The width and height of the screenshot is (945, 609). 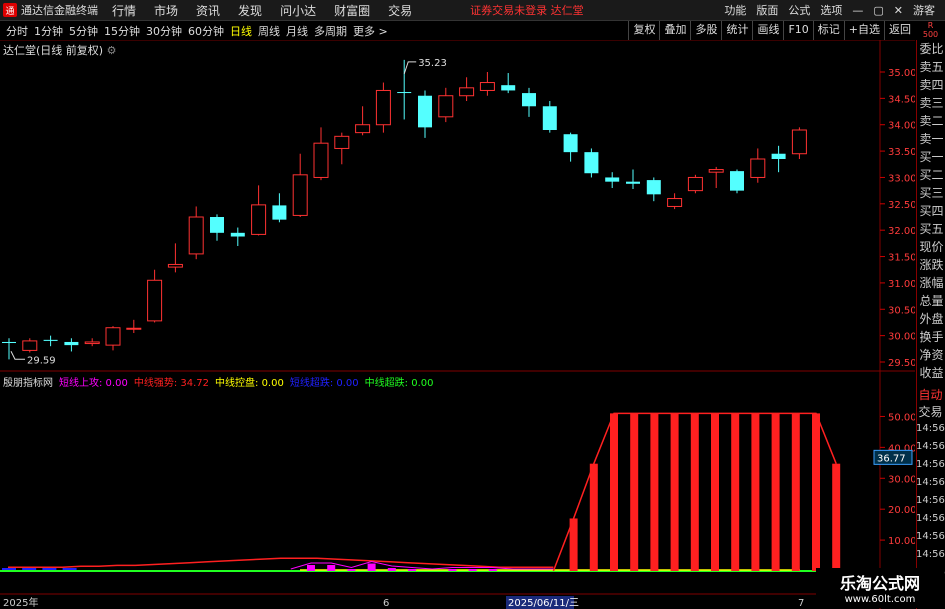 What do you see at coordinates (797, 30) in the screenshot?
I see `tool-f10: F10` at bounding box center [797, 30].